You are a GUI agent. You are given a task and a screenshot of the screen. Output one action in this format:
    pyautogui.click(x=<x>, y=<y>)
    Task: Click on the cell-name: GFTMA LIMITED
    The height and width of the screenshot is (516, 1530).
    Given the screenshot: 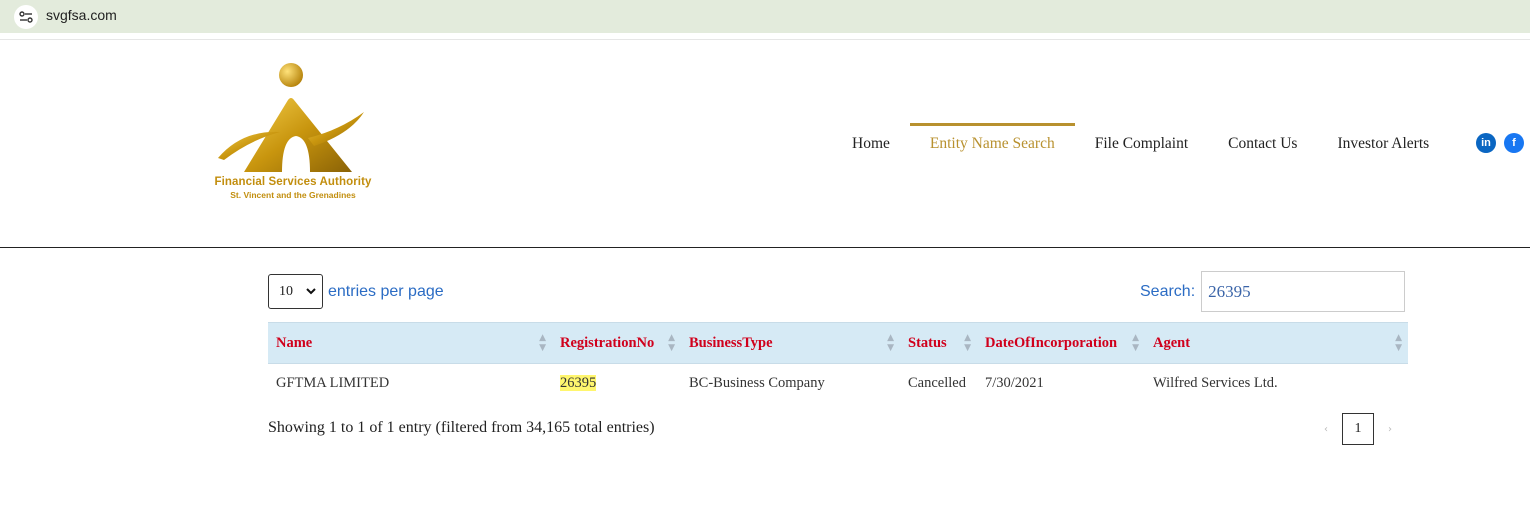 What is the action you would take?
    pyautogui.click(x=333, y=383)
    